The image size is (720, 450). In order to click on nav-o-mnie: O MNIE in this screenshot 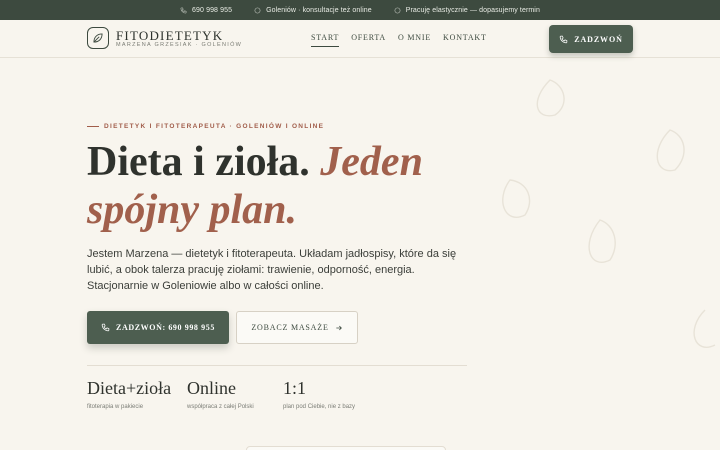, I will do `click(414, 40)`.